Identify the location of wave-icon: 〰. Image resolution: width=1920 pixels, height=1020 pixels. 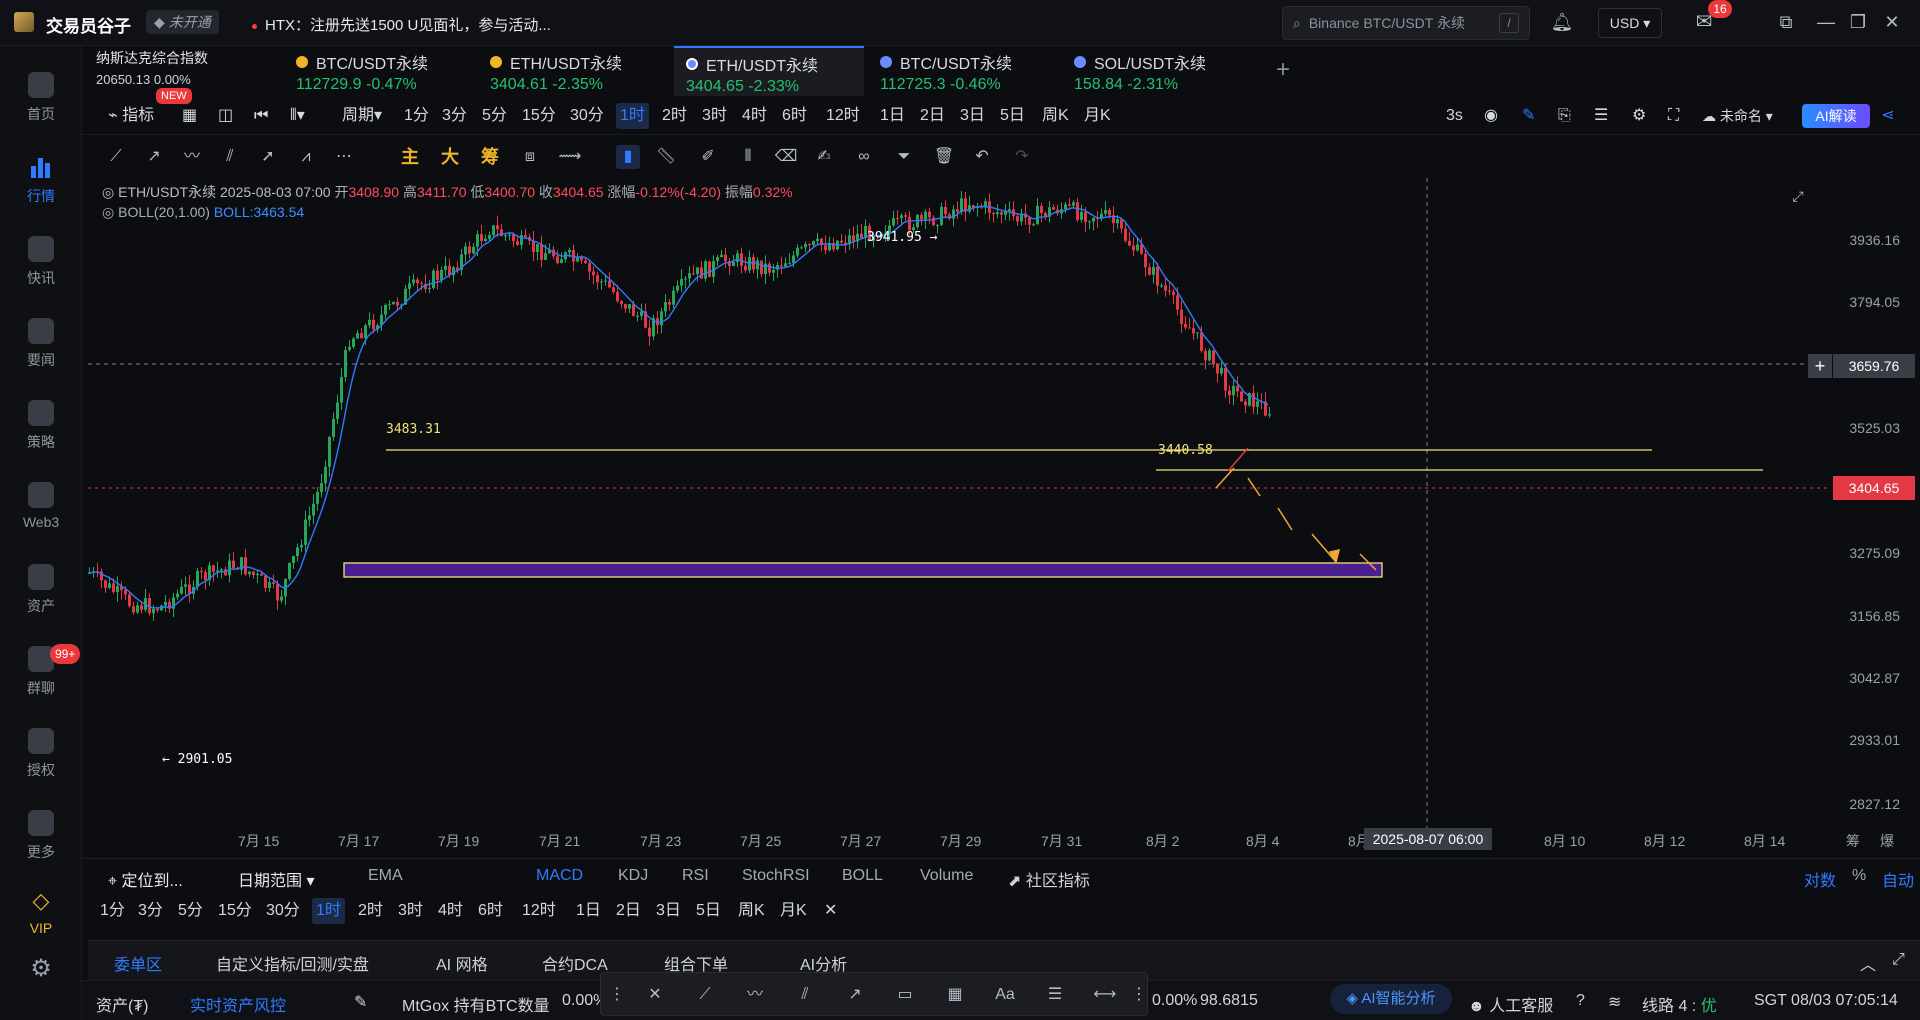
(755, 995).